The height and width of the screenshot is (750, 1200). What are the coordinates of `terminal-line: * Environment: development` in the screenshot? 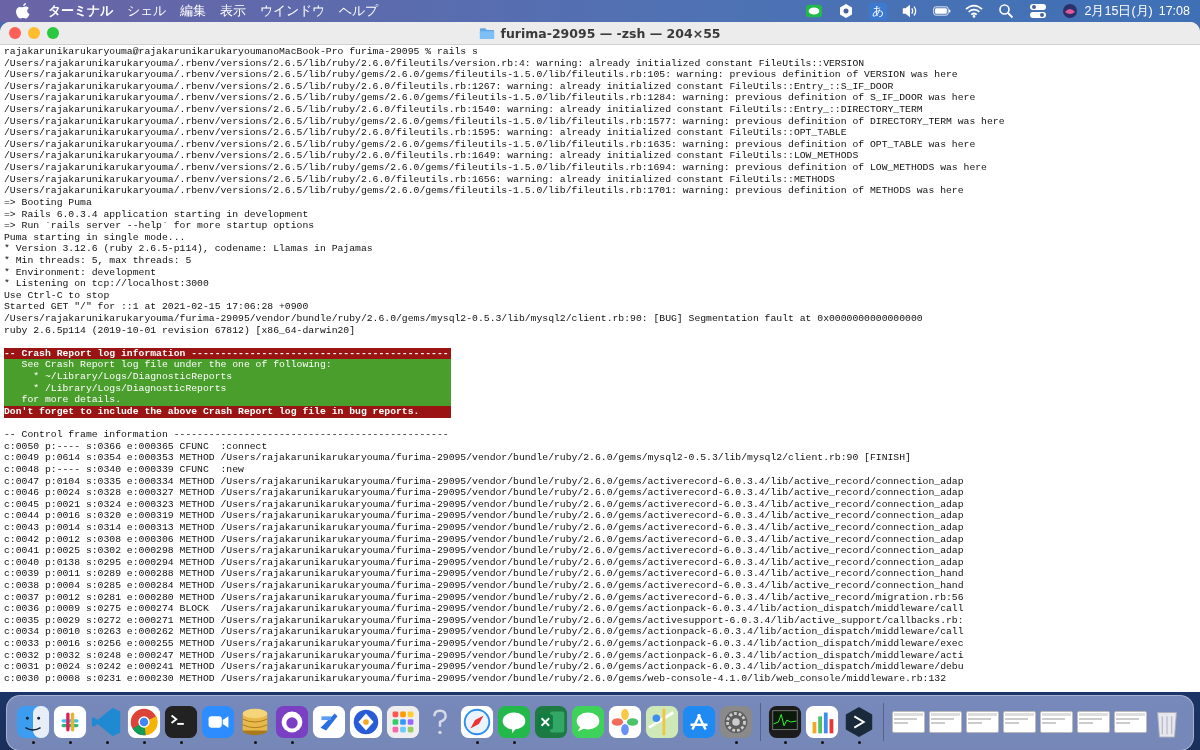 It's located at (80, 272).